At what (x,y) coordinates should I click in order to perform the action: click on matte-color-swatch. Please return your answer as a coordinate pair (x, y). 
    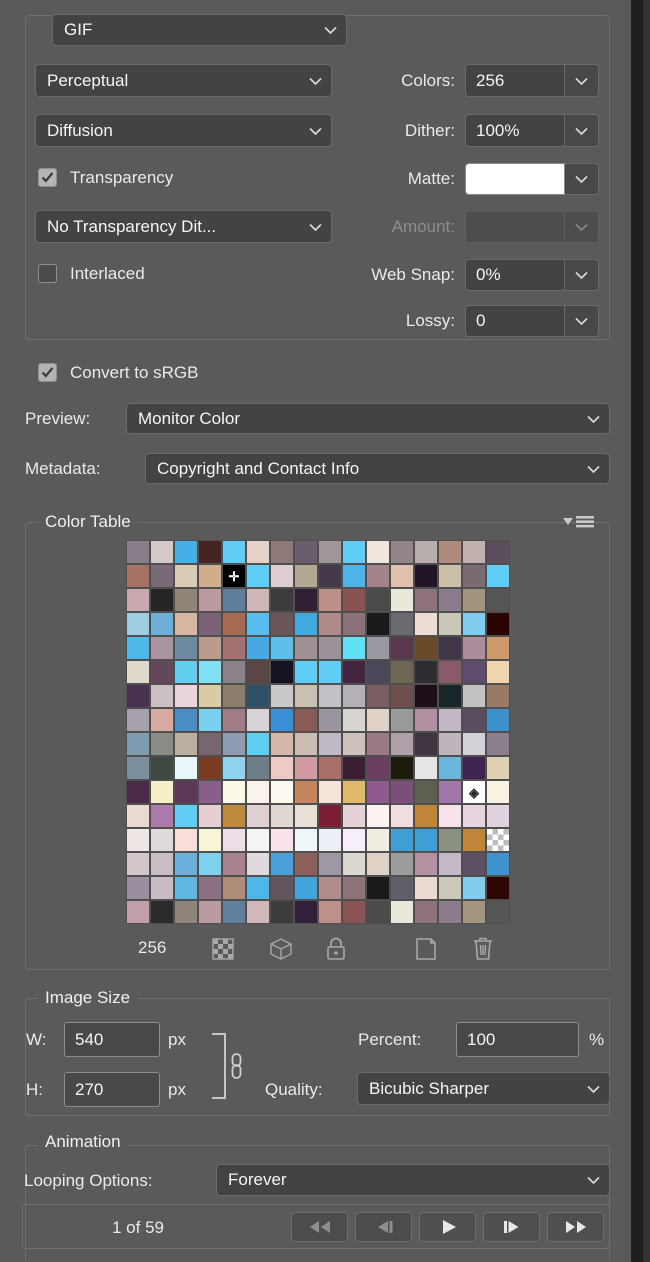
    Looking at the image, I should click on (515, 179).